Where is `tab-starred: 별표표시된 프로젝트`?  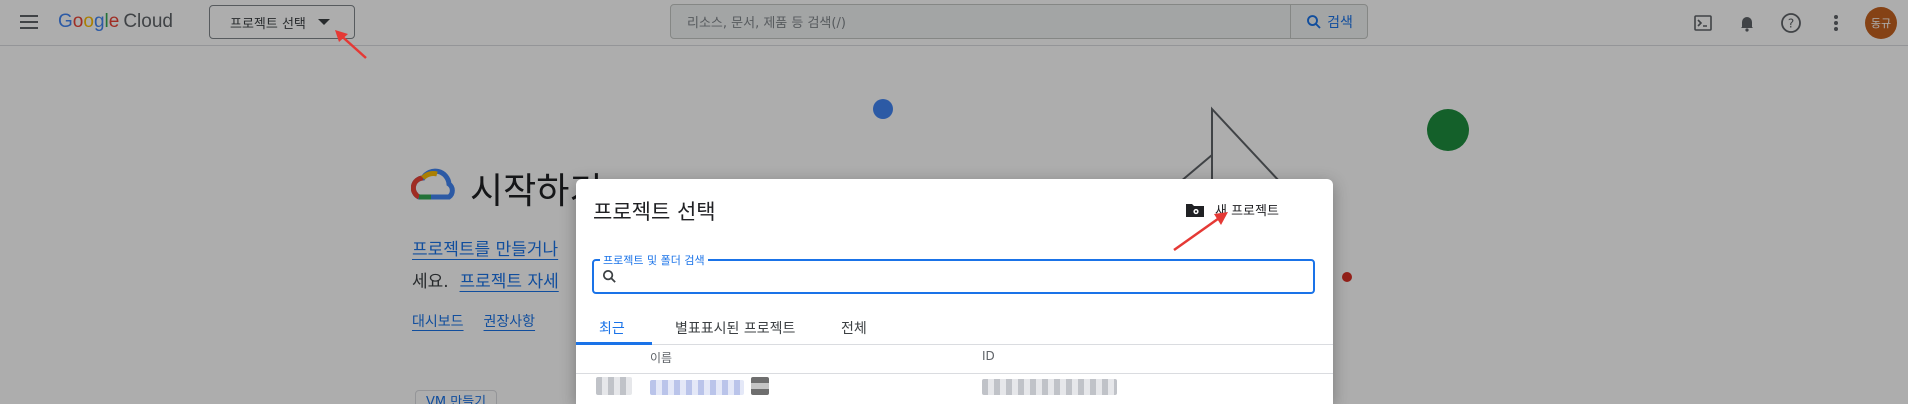
tab-starred: 별표표시된 프로젝트 is located at coordinates (735, 328).